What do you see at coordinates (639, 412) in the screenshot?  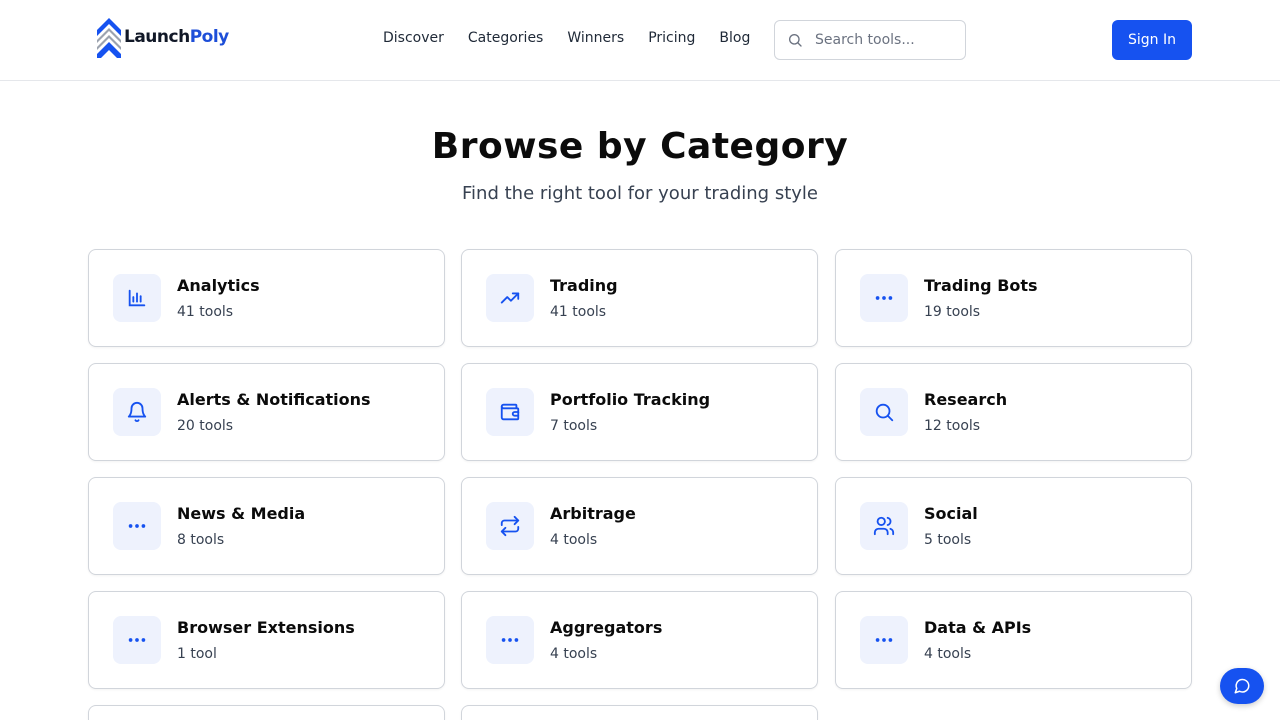 I see `category-card-portfolio-tracking: Portfolio Tracking 7 tools` at bounding box center [639, 412].